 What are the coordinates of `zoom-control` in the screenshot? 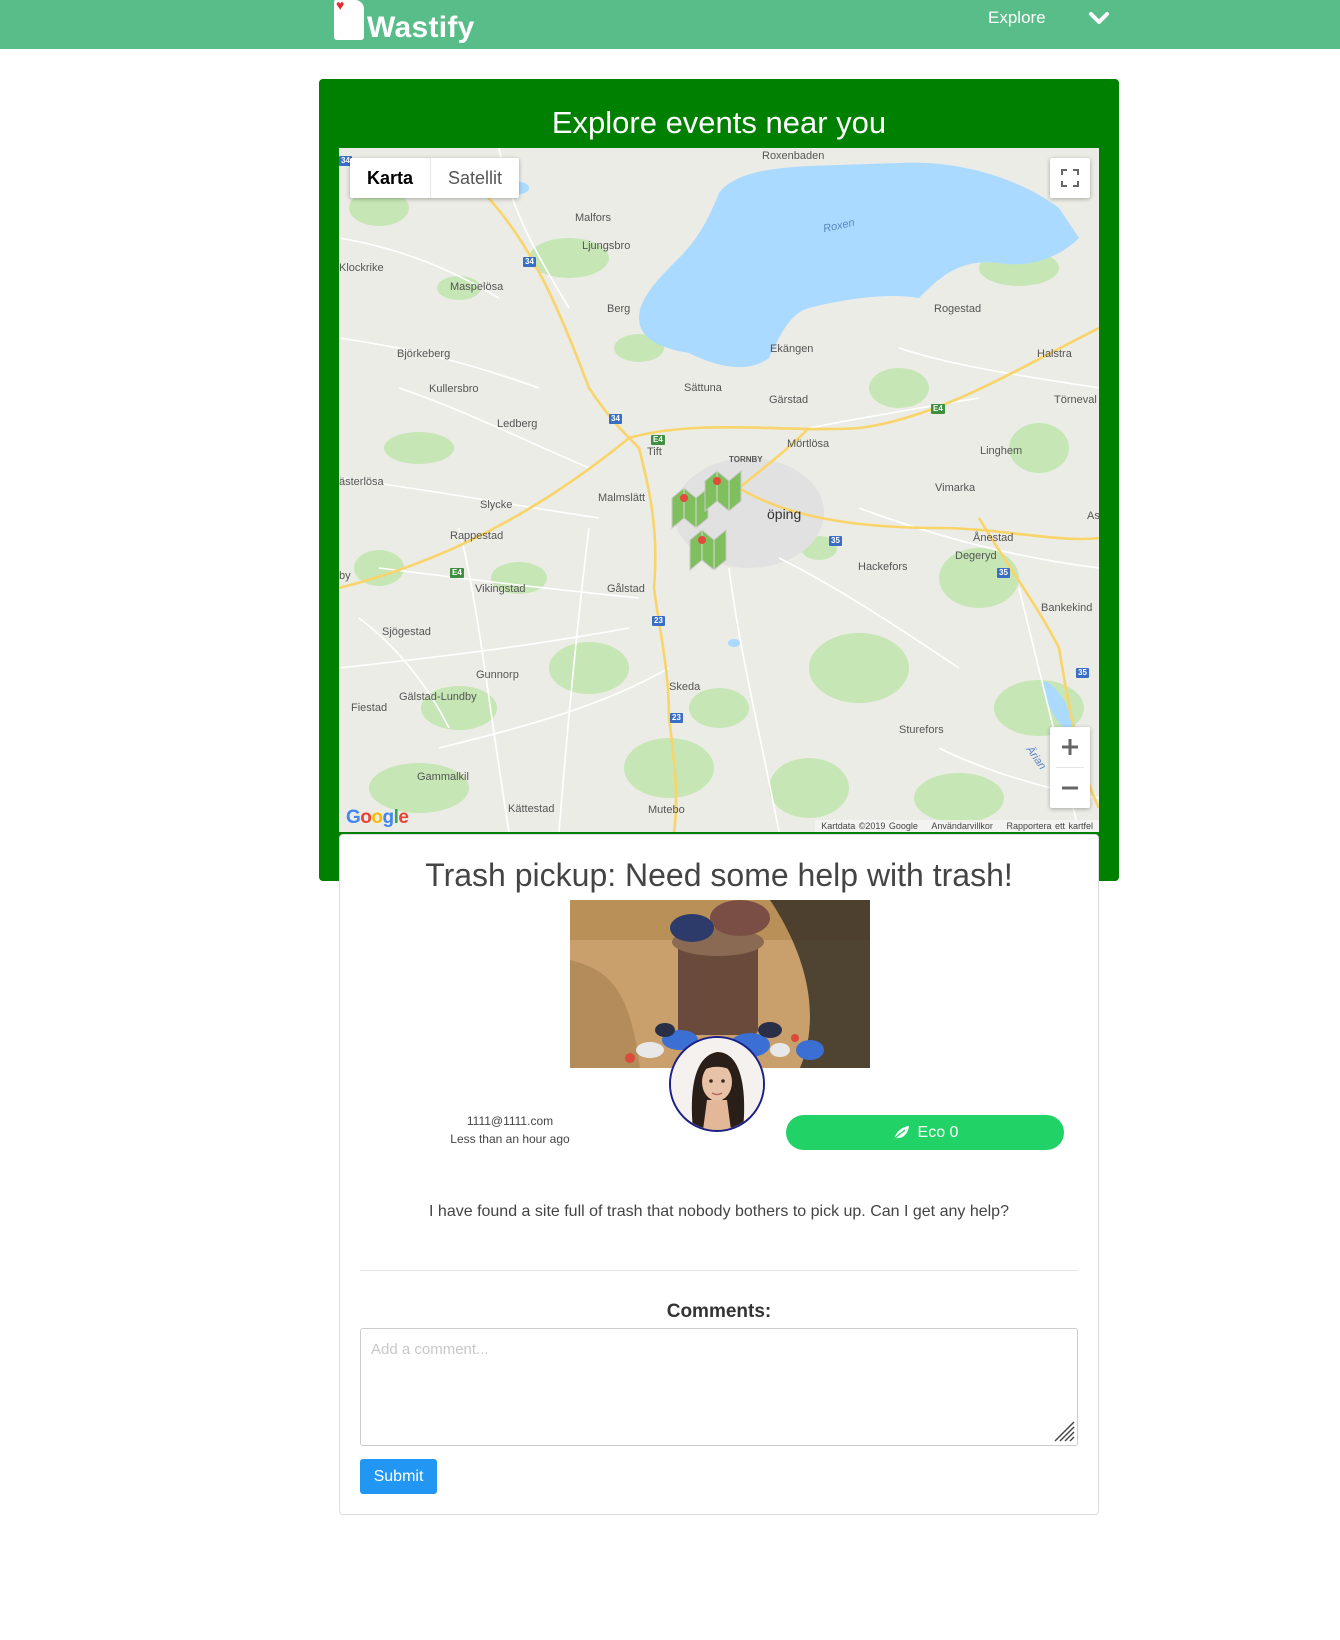 It's located at (1070, 767).